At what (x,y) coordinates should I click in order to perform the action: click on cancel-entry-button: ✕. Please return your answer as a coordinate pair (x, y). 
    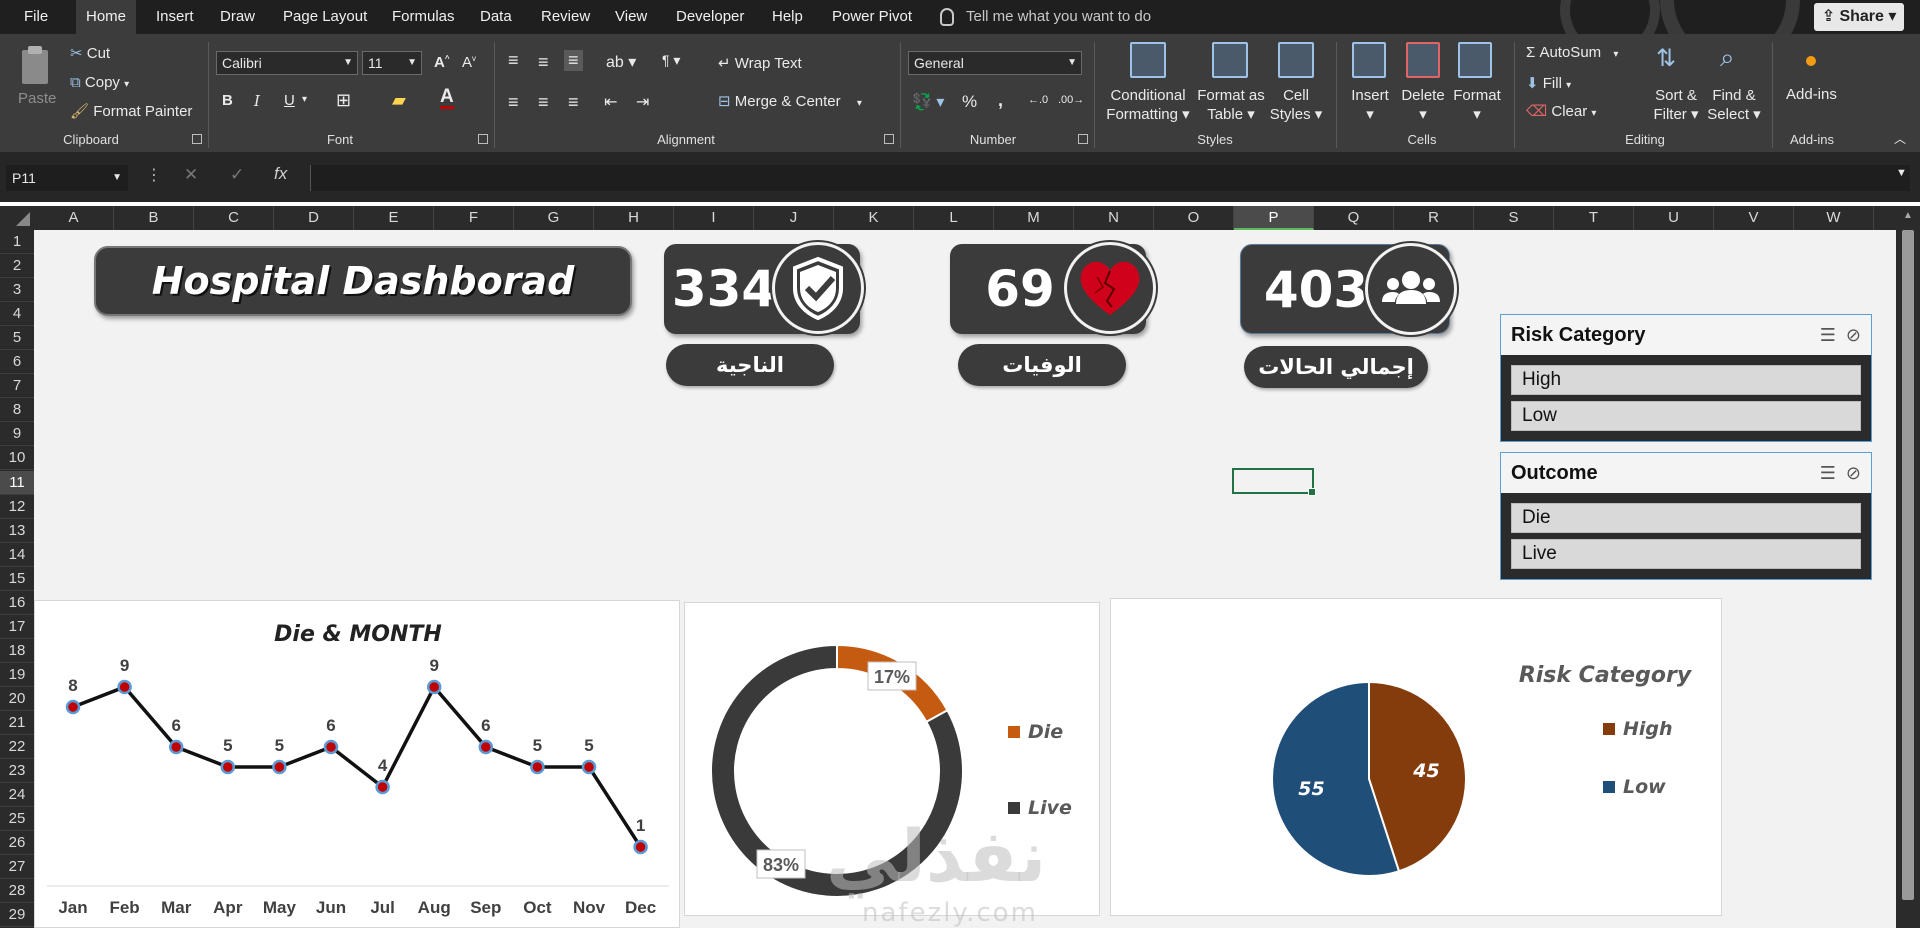
    Looking at the image, I should click on (191, 175).